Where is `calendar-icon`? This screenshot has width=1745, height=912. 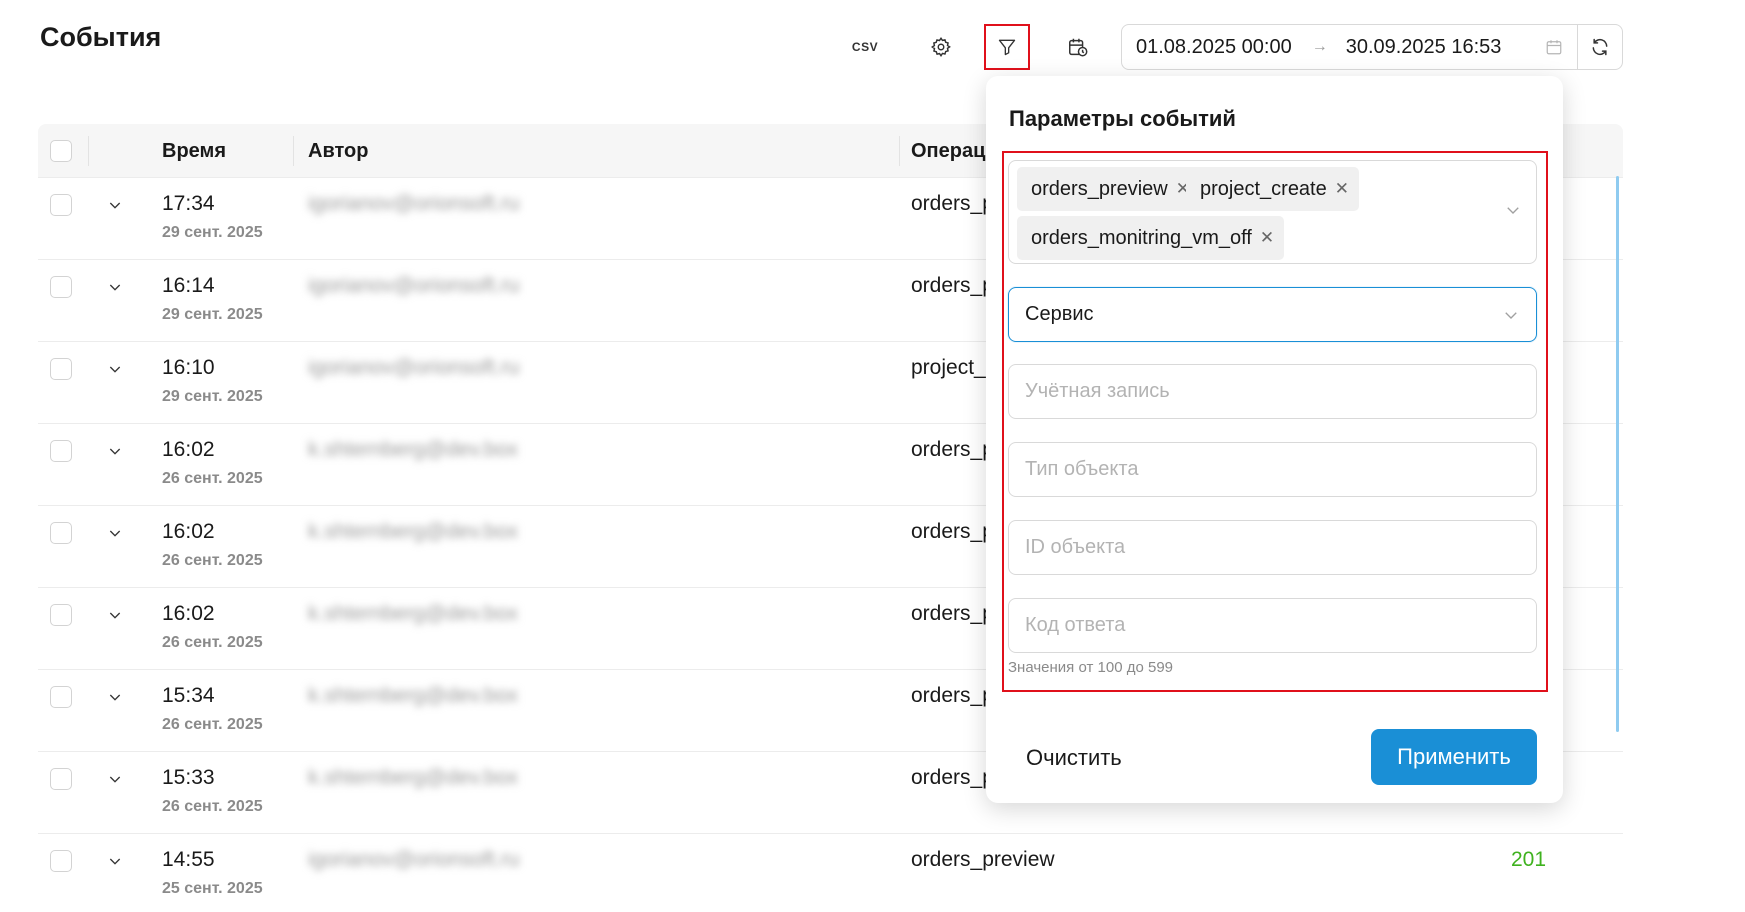
calendar-icon is located at coordinates (1554, 47).